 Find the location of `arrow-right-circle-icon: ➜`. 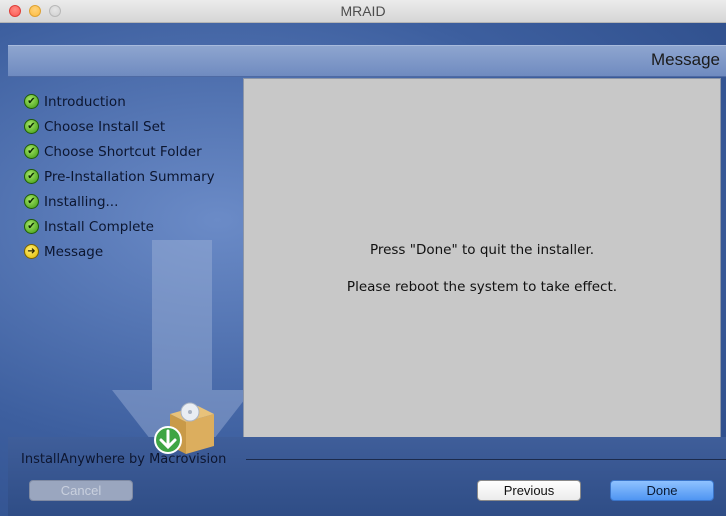

arrow-right-circle-icon: ➜ is located at coordinates (31, 251).